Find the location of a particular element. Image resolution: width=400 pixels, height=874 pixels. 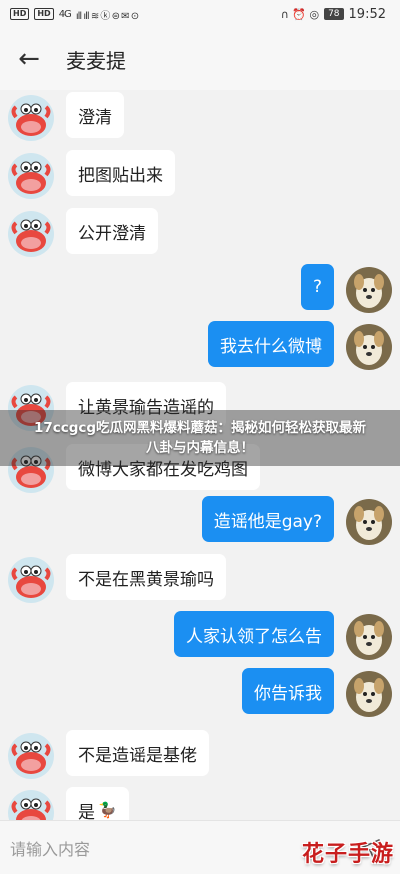

message-bubble: 公开澄清 is located at coordinates (112, 231).